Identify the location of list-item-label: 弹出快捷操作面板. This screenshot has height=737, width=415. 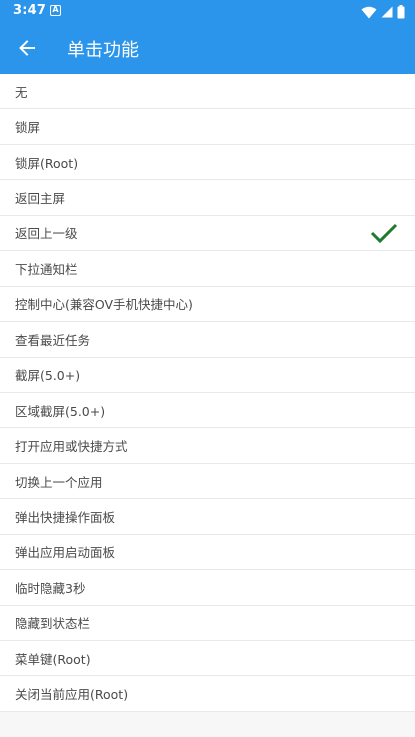
(65, 517).